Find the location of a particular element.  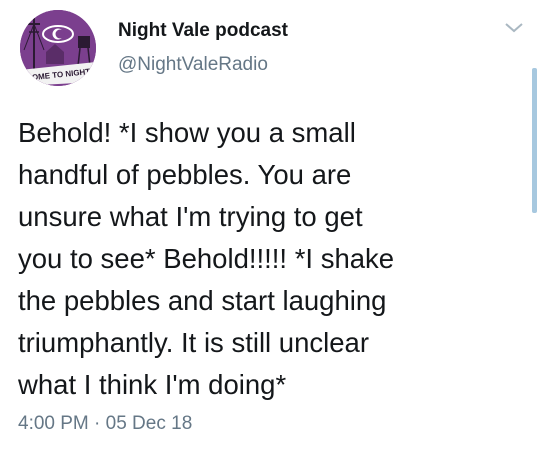

display-name: Night Vale podcast is located at coordinates (203, 31).